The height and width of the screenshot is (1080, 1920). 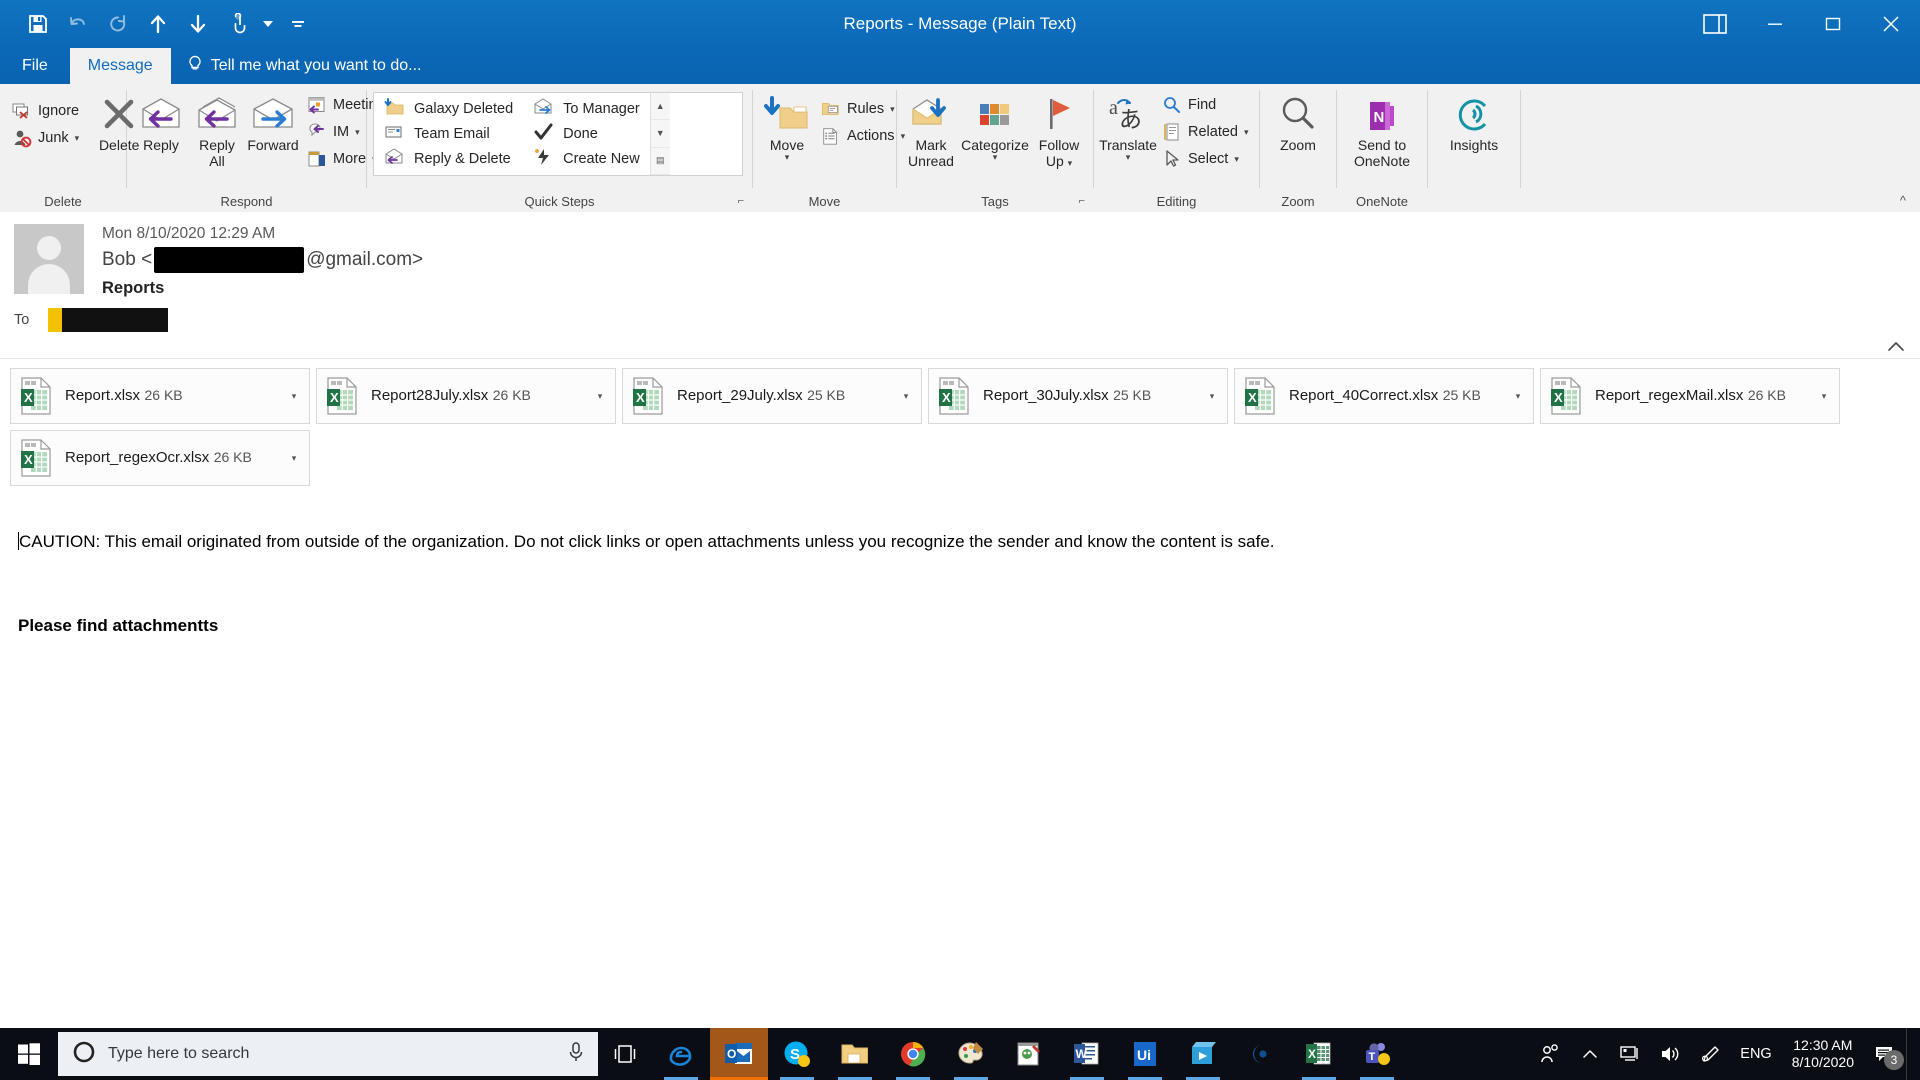 What do you see at coordinates (35, 66) in the screenshot?
I see `tab-file: File` at bounding box center [35, 66].